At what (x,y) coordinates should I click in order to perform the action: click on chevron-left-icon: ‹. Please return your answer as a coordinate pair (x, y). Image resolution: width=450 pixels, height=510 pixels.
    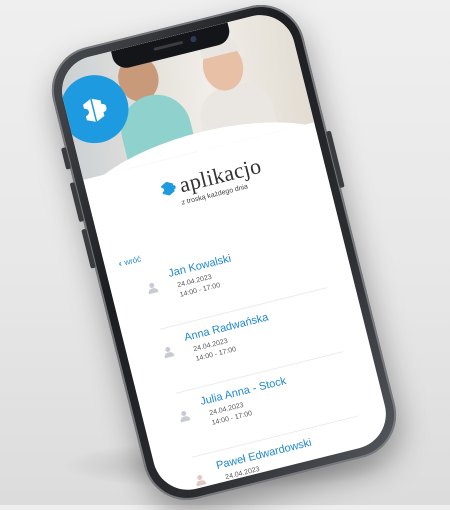
    Looking at the image, I should click on (120, 263).